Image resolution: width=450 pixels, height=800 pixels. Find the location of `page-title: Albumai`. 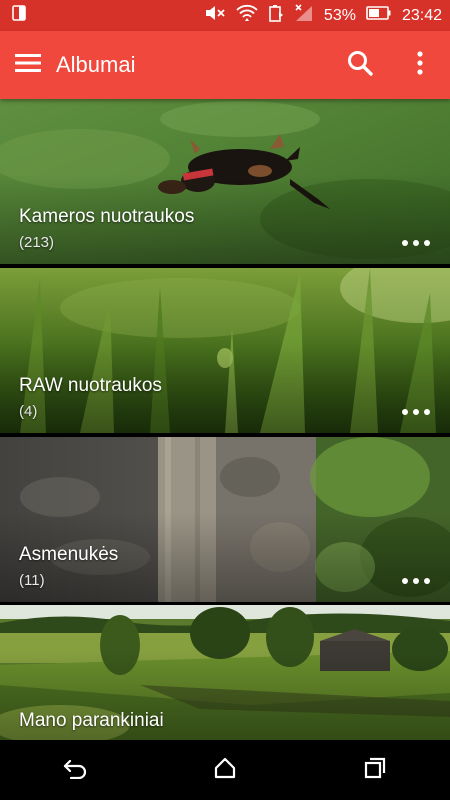

page-title: Albumai is located at coordinates (96, 64).